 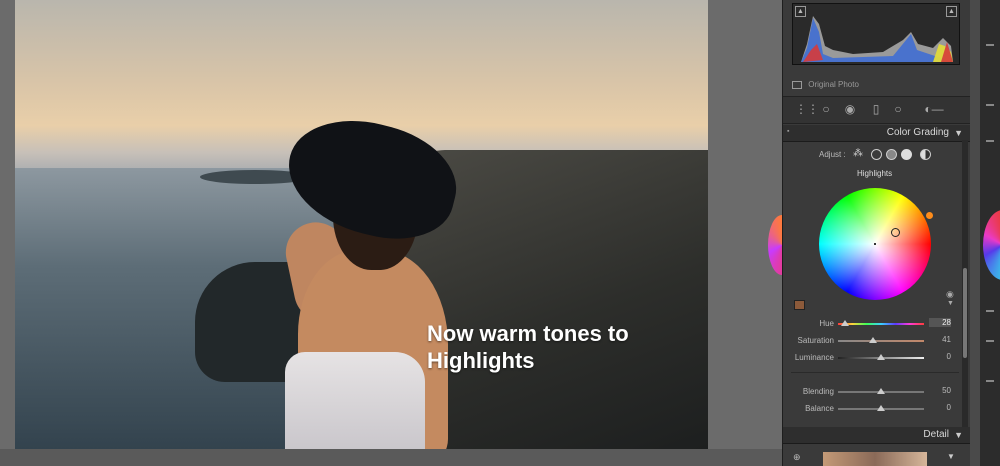 What do you see at coordinates (797, 457) in the screenshot?
I see `target-adjust-icon: ⊕` at bounding box center [797, 457].